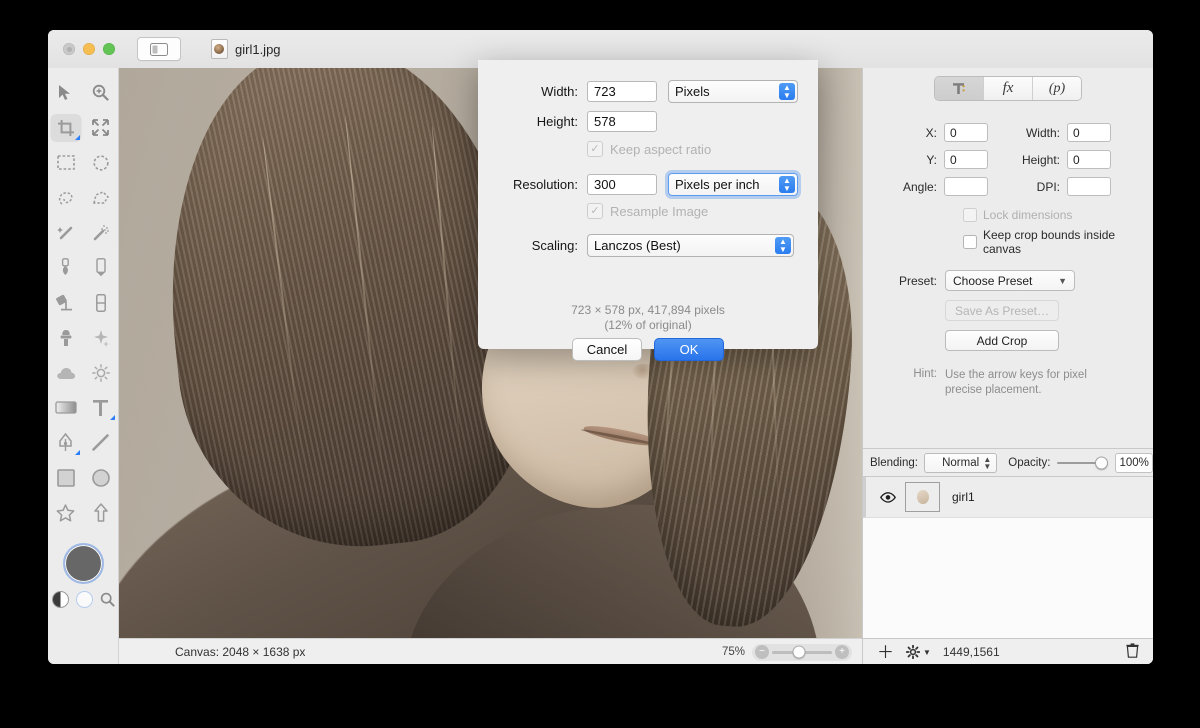  I want to click on height-input: 0, so click(1089, 159).